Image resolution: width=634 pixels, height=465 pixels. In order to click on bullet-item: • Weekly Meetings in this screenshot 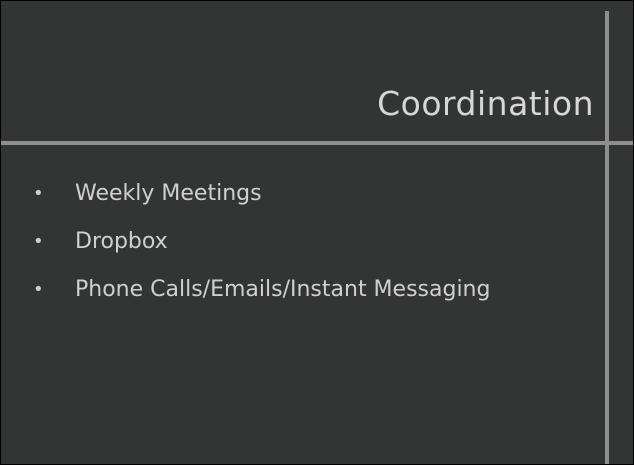, I will do `click(261, 193)`.